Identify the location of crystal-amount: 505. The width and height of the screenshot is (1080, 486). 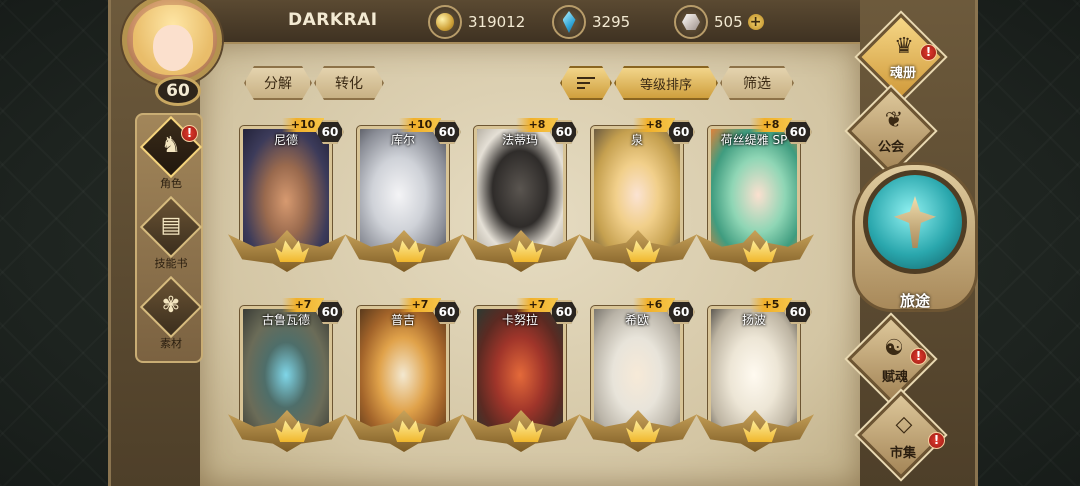
(728, 22).